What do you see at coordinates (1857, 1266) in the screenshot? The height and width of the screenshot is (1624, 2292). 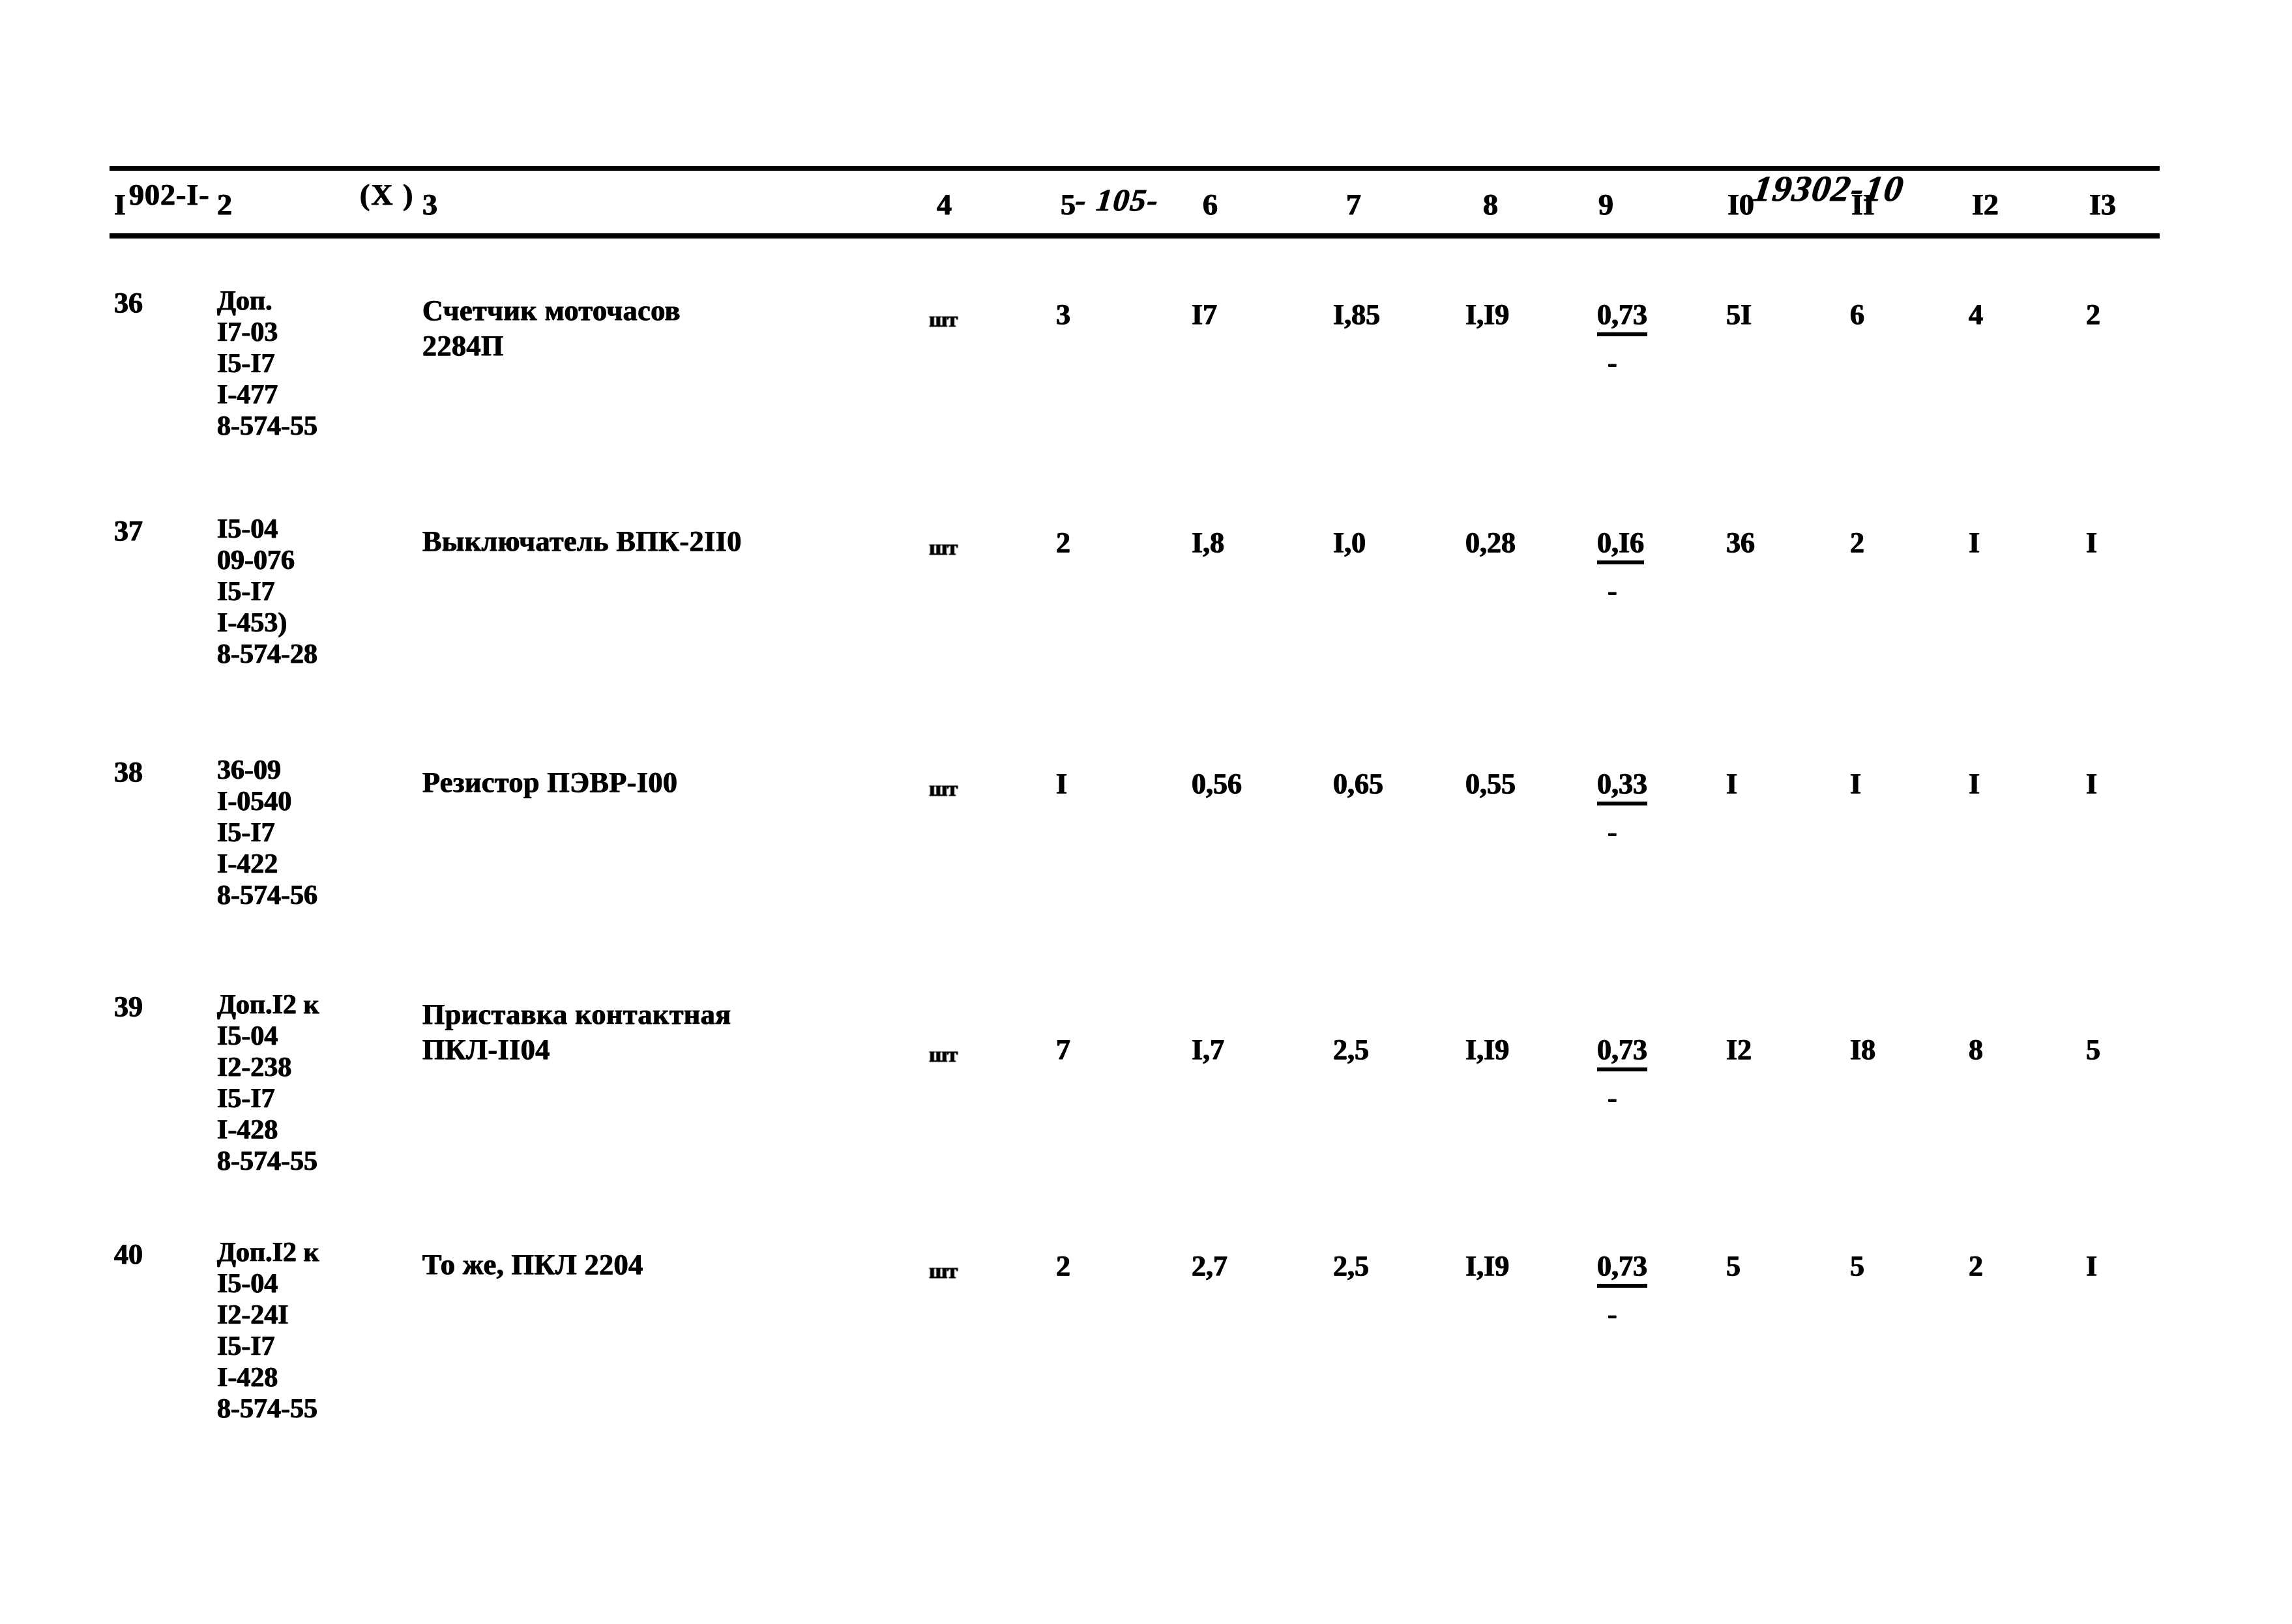 I see `row-col11-value: 5` at bounding box center [1857, 1266].